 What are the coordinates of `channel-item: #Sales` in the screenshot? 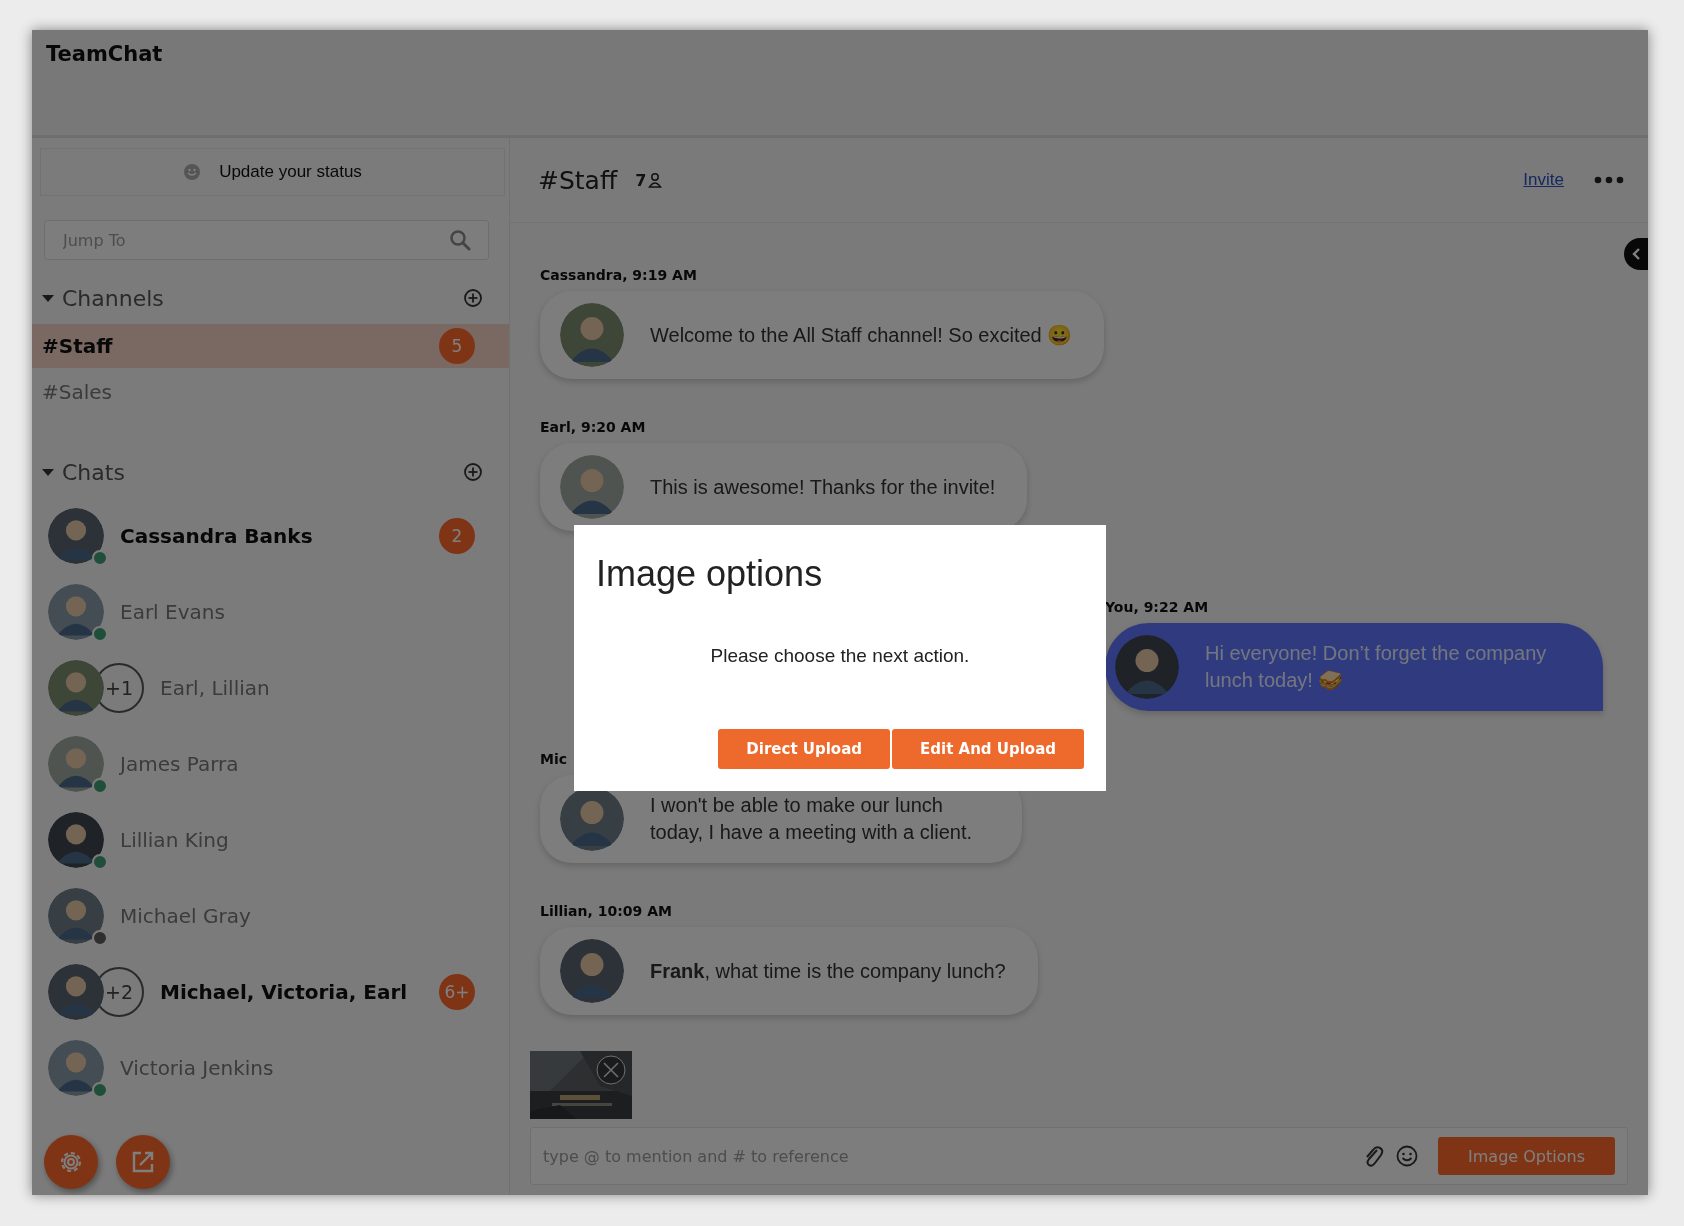 It's located at (270, 392).